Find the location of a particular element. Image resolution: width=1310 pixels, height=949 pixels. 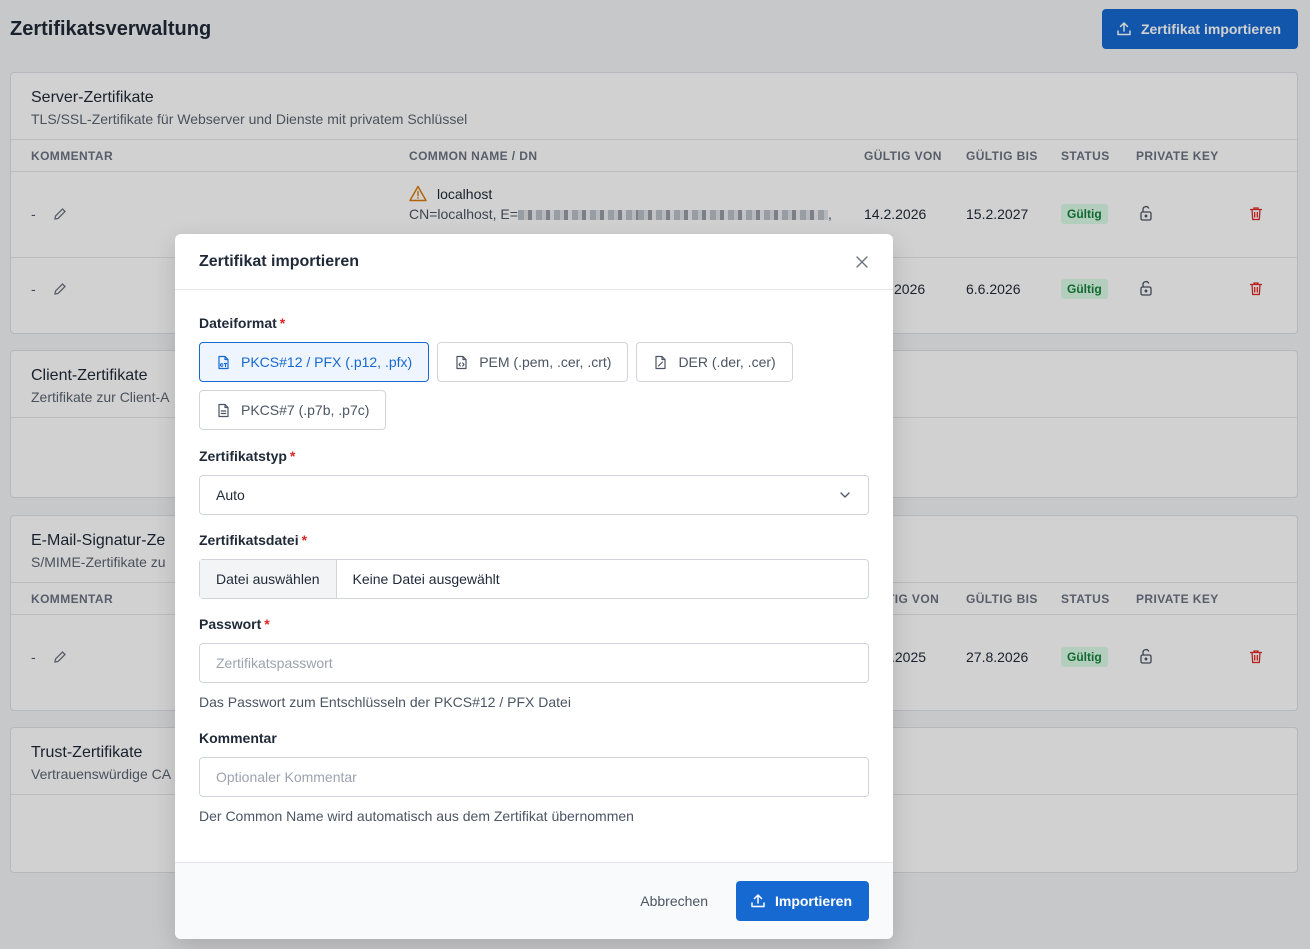

format-option-der: DER (.der, .cer) is located at coordinates (714, 362).